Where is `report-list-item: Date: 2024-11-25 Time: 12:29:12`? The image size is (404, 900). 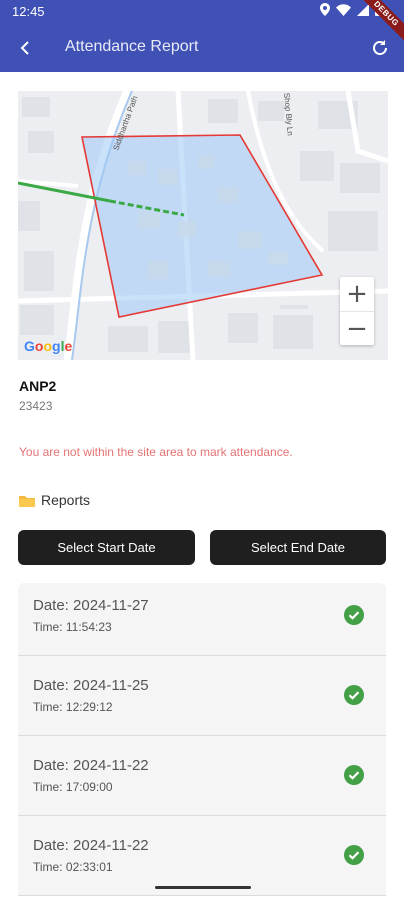
report-list-item: Date: 2024-11-25 Time: 12:29:12 is located at coordinates (202, 696).